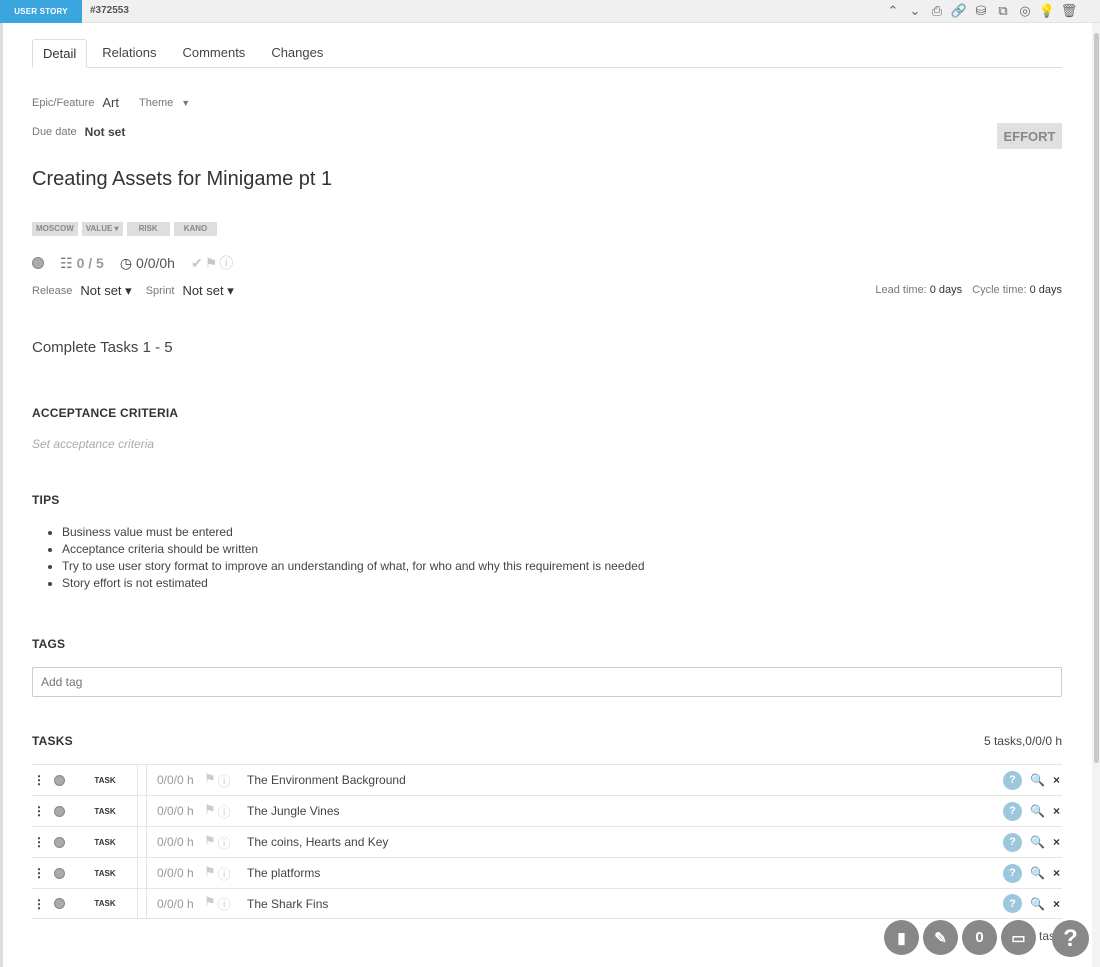 This screenshot has width=1100, height=967. Describe the element at coordinates (625, 811) in the screenshot. I see `task-name: The Jungle Vines` at that location.